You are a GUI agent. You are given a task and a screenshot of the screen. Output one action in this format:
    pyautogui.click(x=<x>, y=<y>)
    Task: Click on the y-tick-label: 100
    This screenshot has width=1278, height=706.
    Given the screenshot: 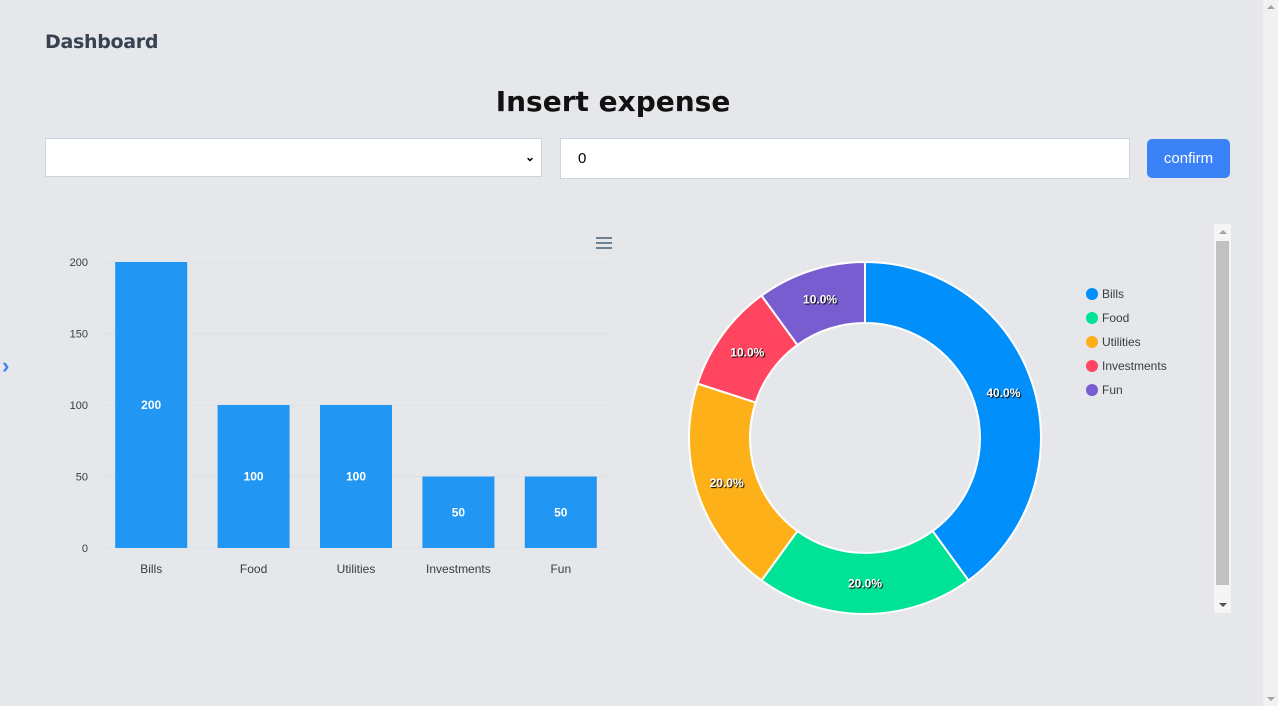 What is the action you would take?
    pyautogui.click(x=79, y=406)
    